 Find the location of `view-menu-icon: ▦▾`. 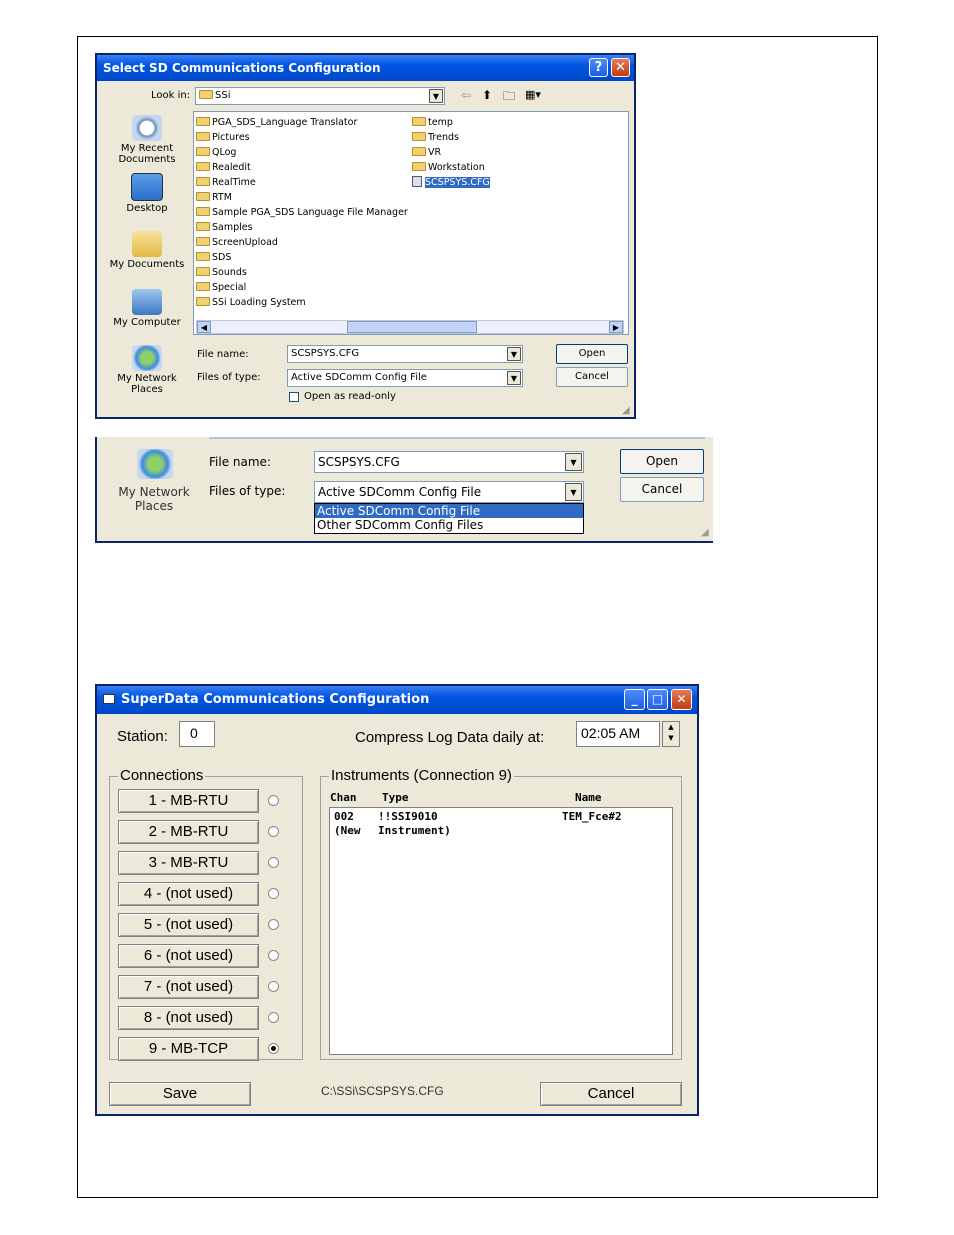

view-menu-icon: ▦▾ is located at coordinates (533, 94).